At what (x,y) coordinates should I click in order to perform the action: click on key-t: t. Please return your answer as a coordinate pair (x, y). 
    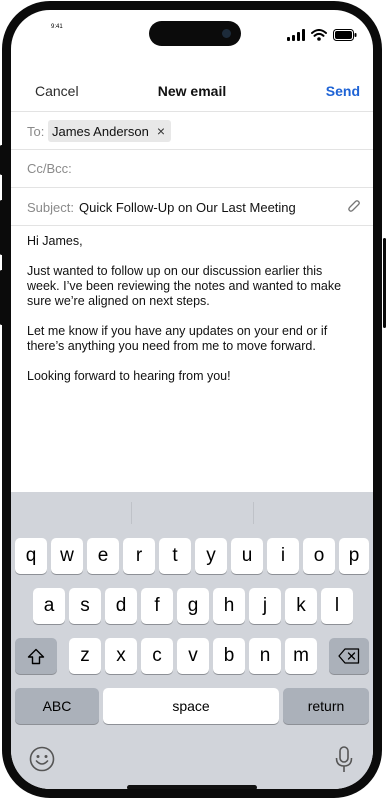
    Looking at the image, I should click on (175, 556).